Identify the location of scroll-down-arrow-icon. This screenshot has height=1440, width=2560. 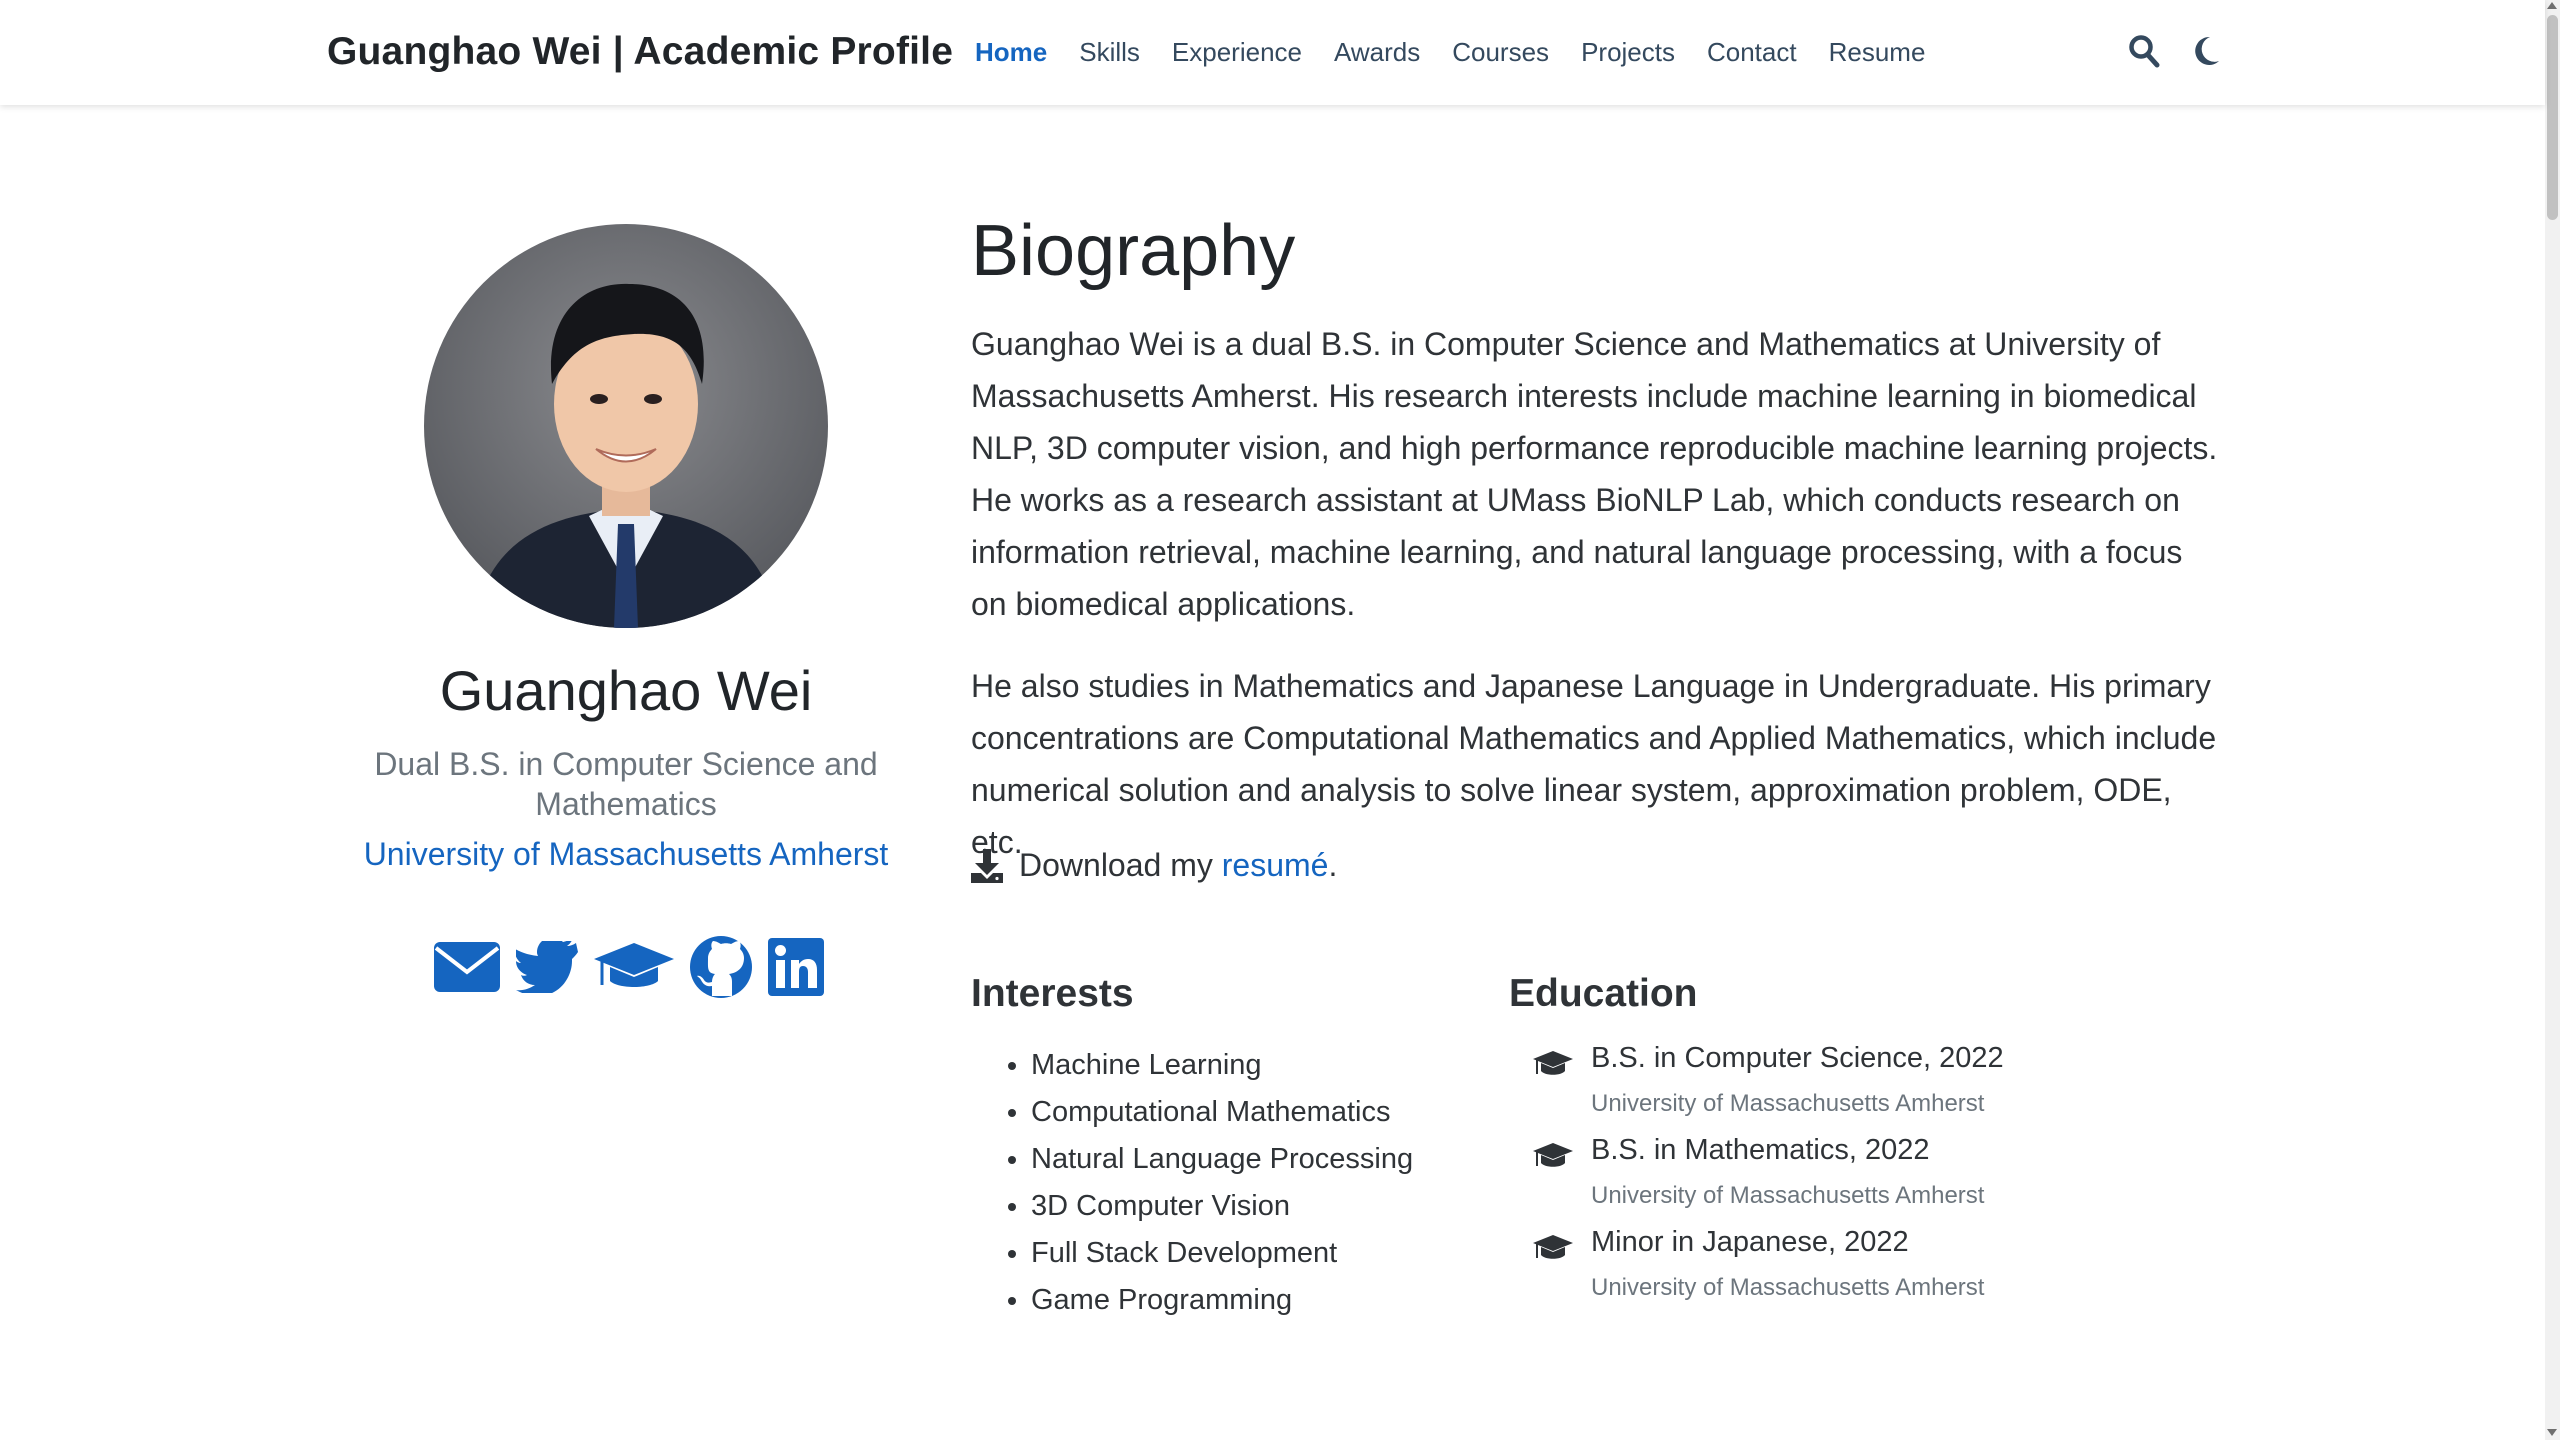
(2552, 1432).